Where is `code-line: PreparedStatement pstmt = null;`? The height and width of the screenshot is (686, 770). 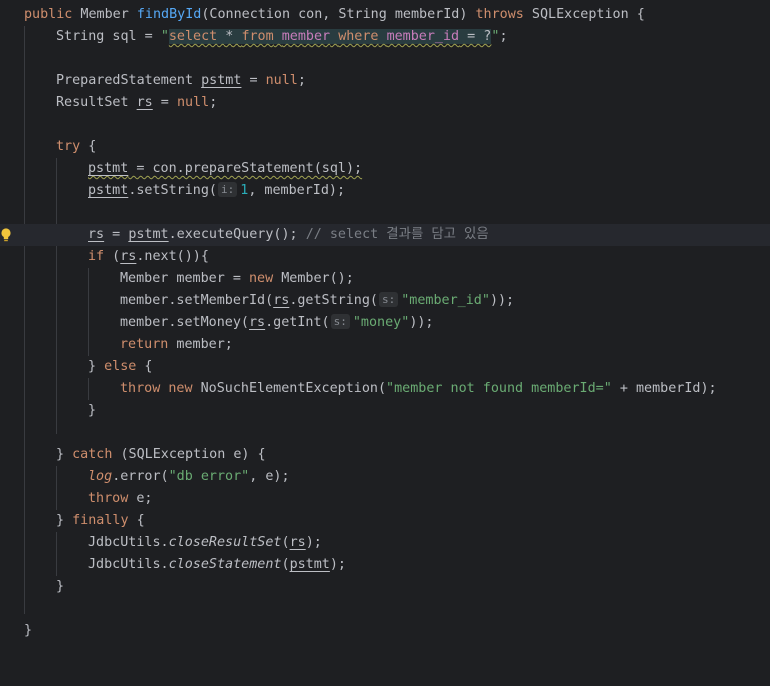
code-line: PreparedStatement pstmt = null; is located at coordinates (385, 81).